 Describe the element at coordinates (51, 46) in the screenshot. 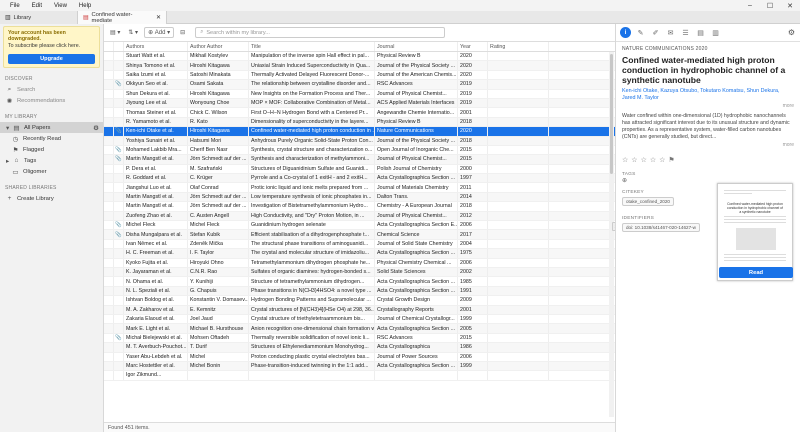

I see `banner-subtitle: To subscribe please click here.` at that location.